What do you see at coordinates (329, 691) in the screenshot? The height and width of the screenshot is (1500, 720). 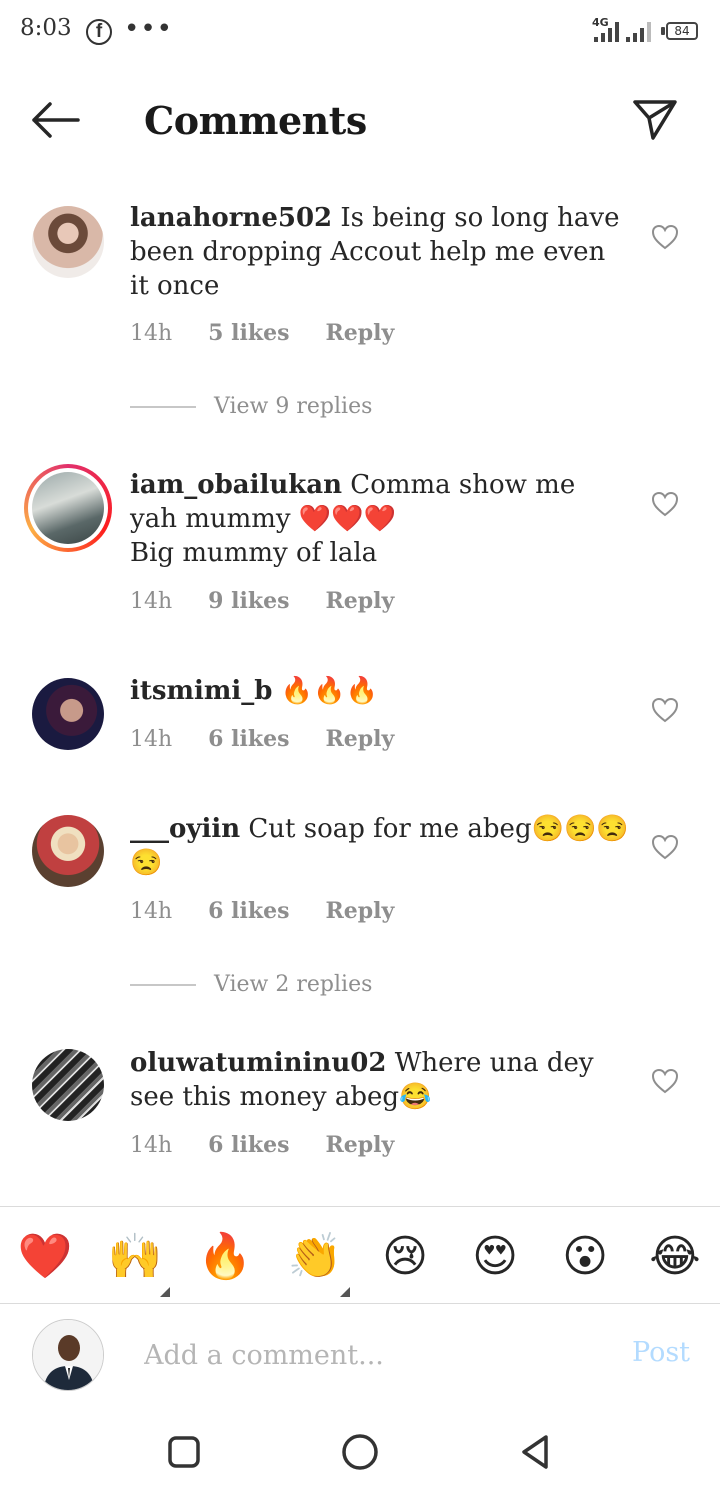 I see `comment-text: 🔥🔥🔥` at bounding box center [329, 691].